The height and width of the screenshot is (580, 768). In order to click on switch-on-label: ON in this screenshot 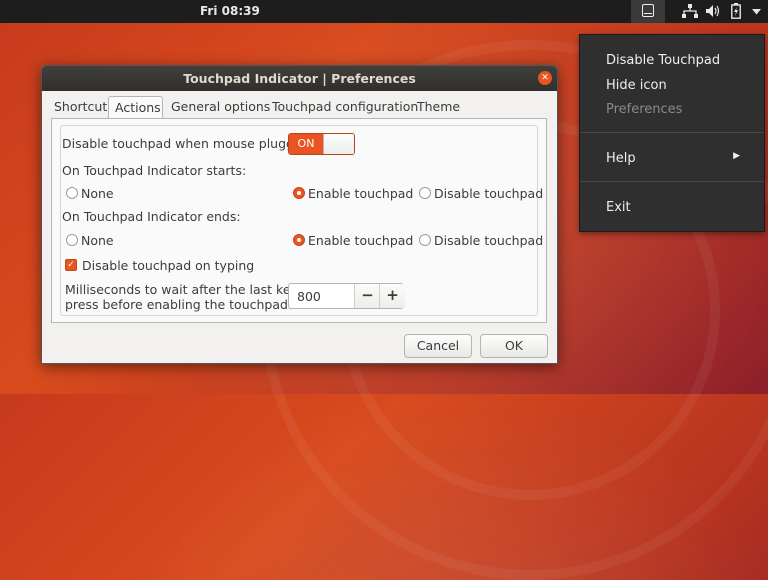, I will do `click(306, 144)`.